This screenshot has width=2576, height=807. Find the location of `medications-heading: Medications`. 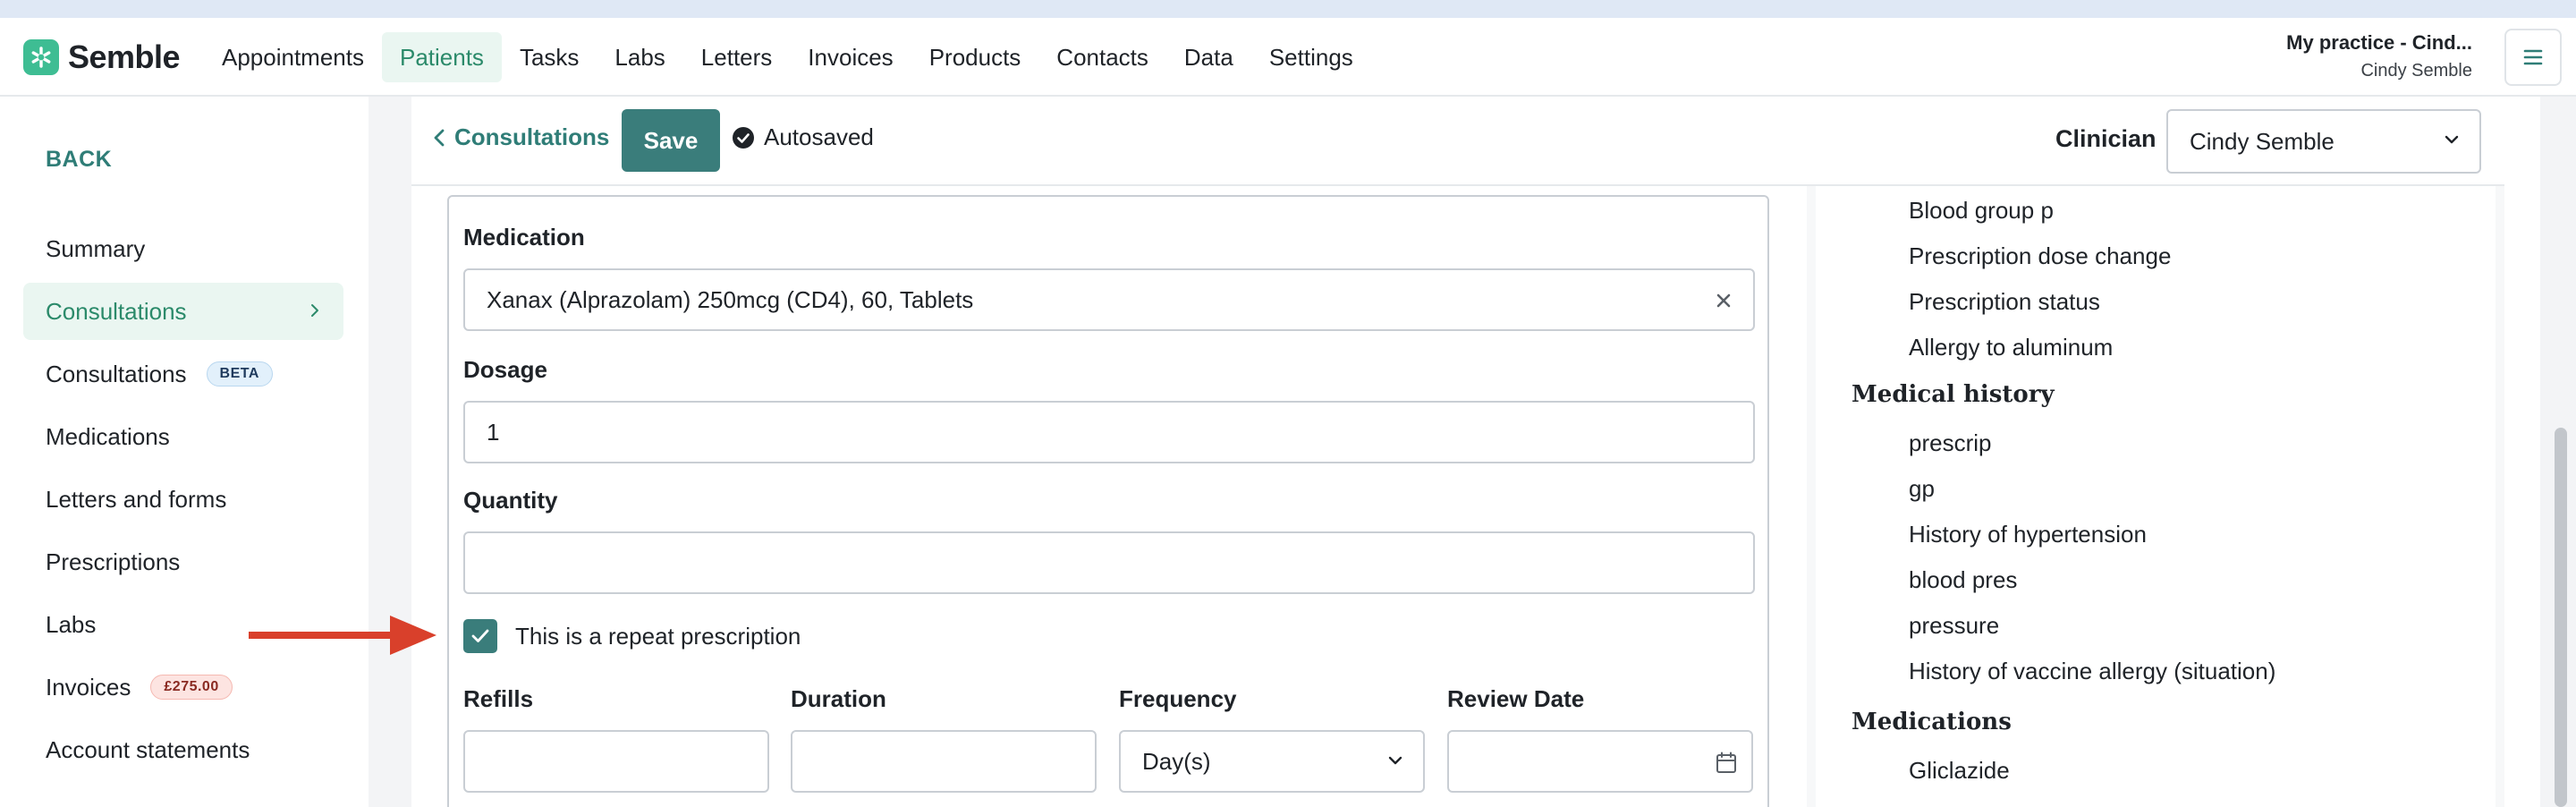

medications-heading: Medications is located at coordinates (1932, 722).